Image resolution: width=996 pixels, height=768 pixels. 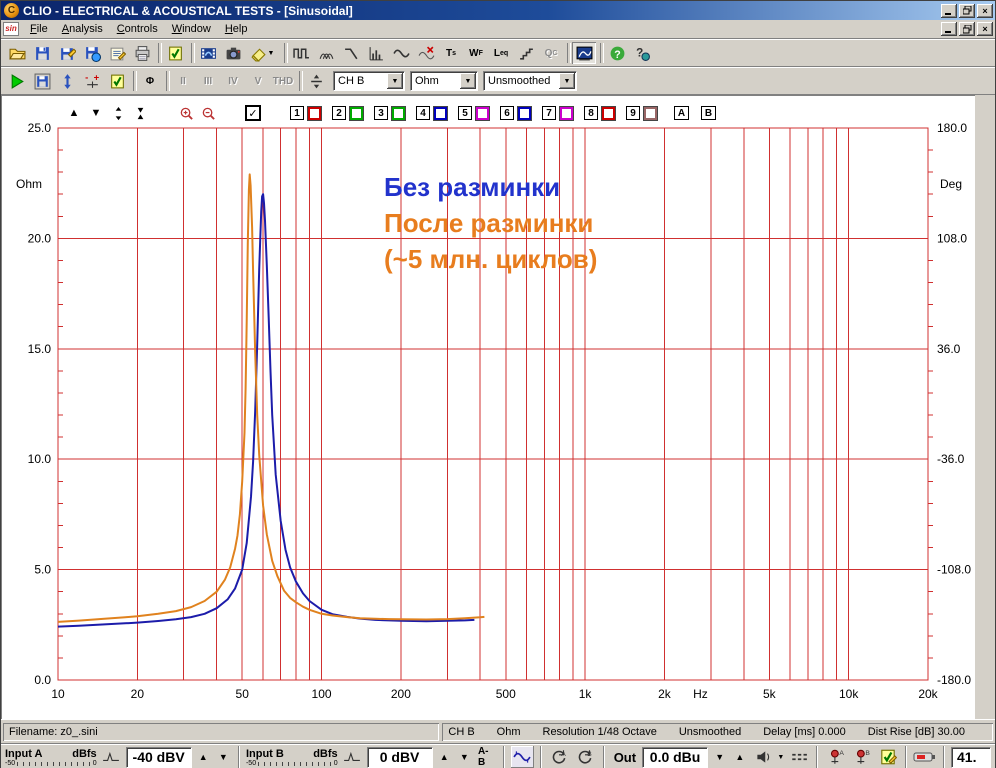 I want to click on mic-a-icon: A, so click(x=835, y=757).